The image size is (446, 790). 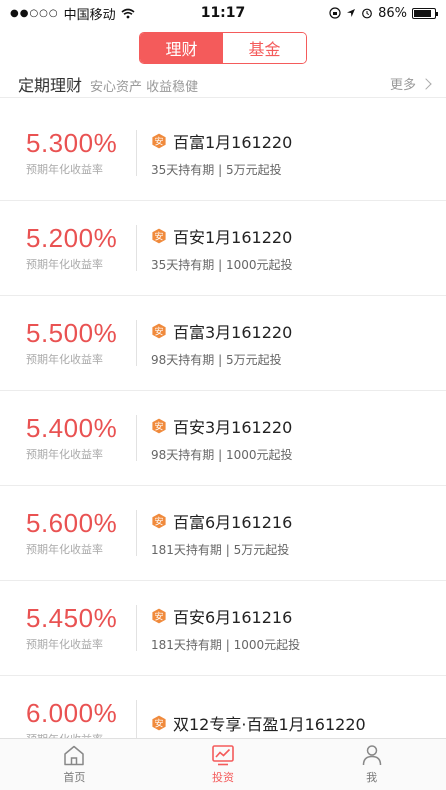 I want to click on rate-value: 5.400%, so click(x=72, y=427).